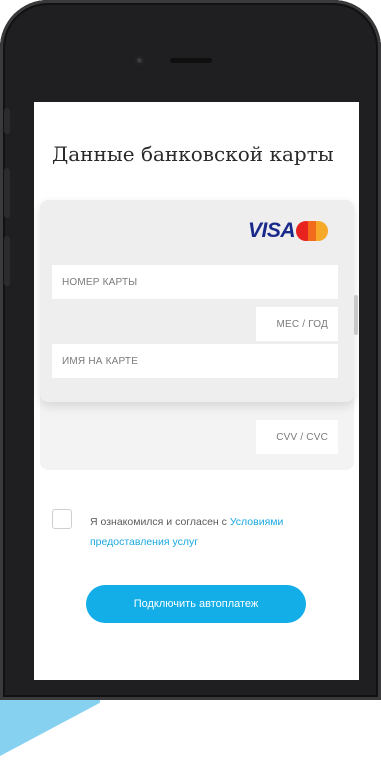 Image resolution: width=381 pixels, height=777 pixels. I want to click on phone-mute-switch, so click(7, 121).